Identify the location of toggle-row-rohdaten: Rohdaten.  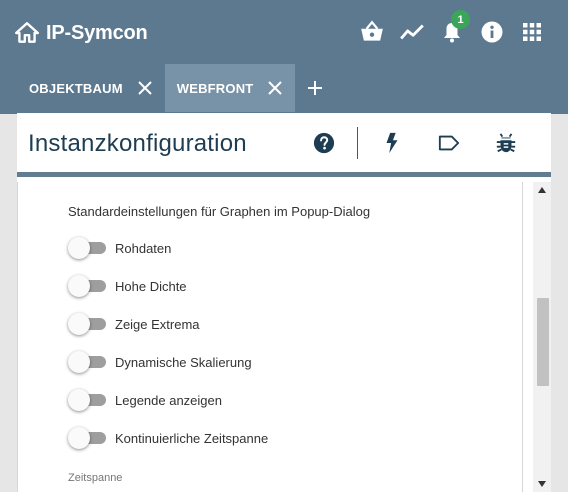
(119, 248).